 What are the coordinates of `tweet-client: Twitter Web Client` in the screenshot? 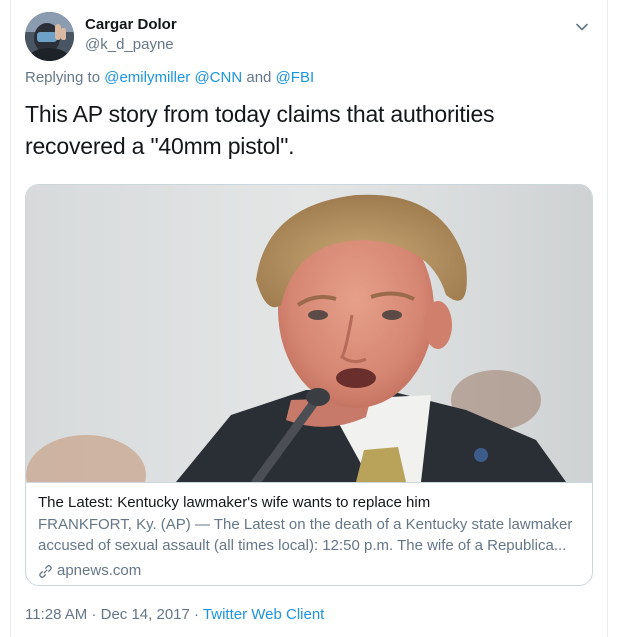 It's located at (263, 614).